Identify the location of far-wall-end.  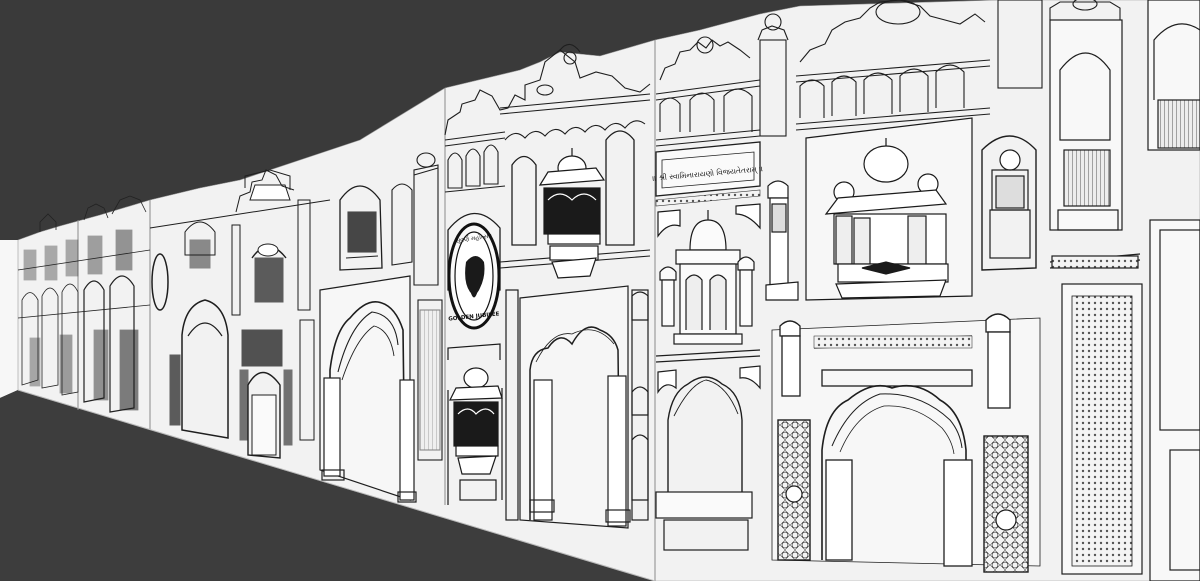
(9, 319).